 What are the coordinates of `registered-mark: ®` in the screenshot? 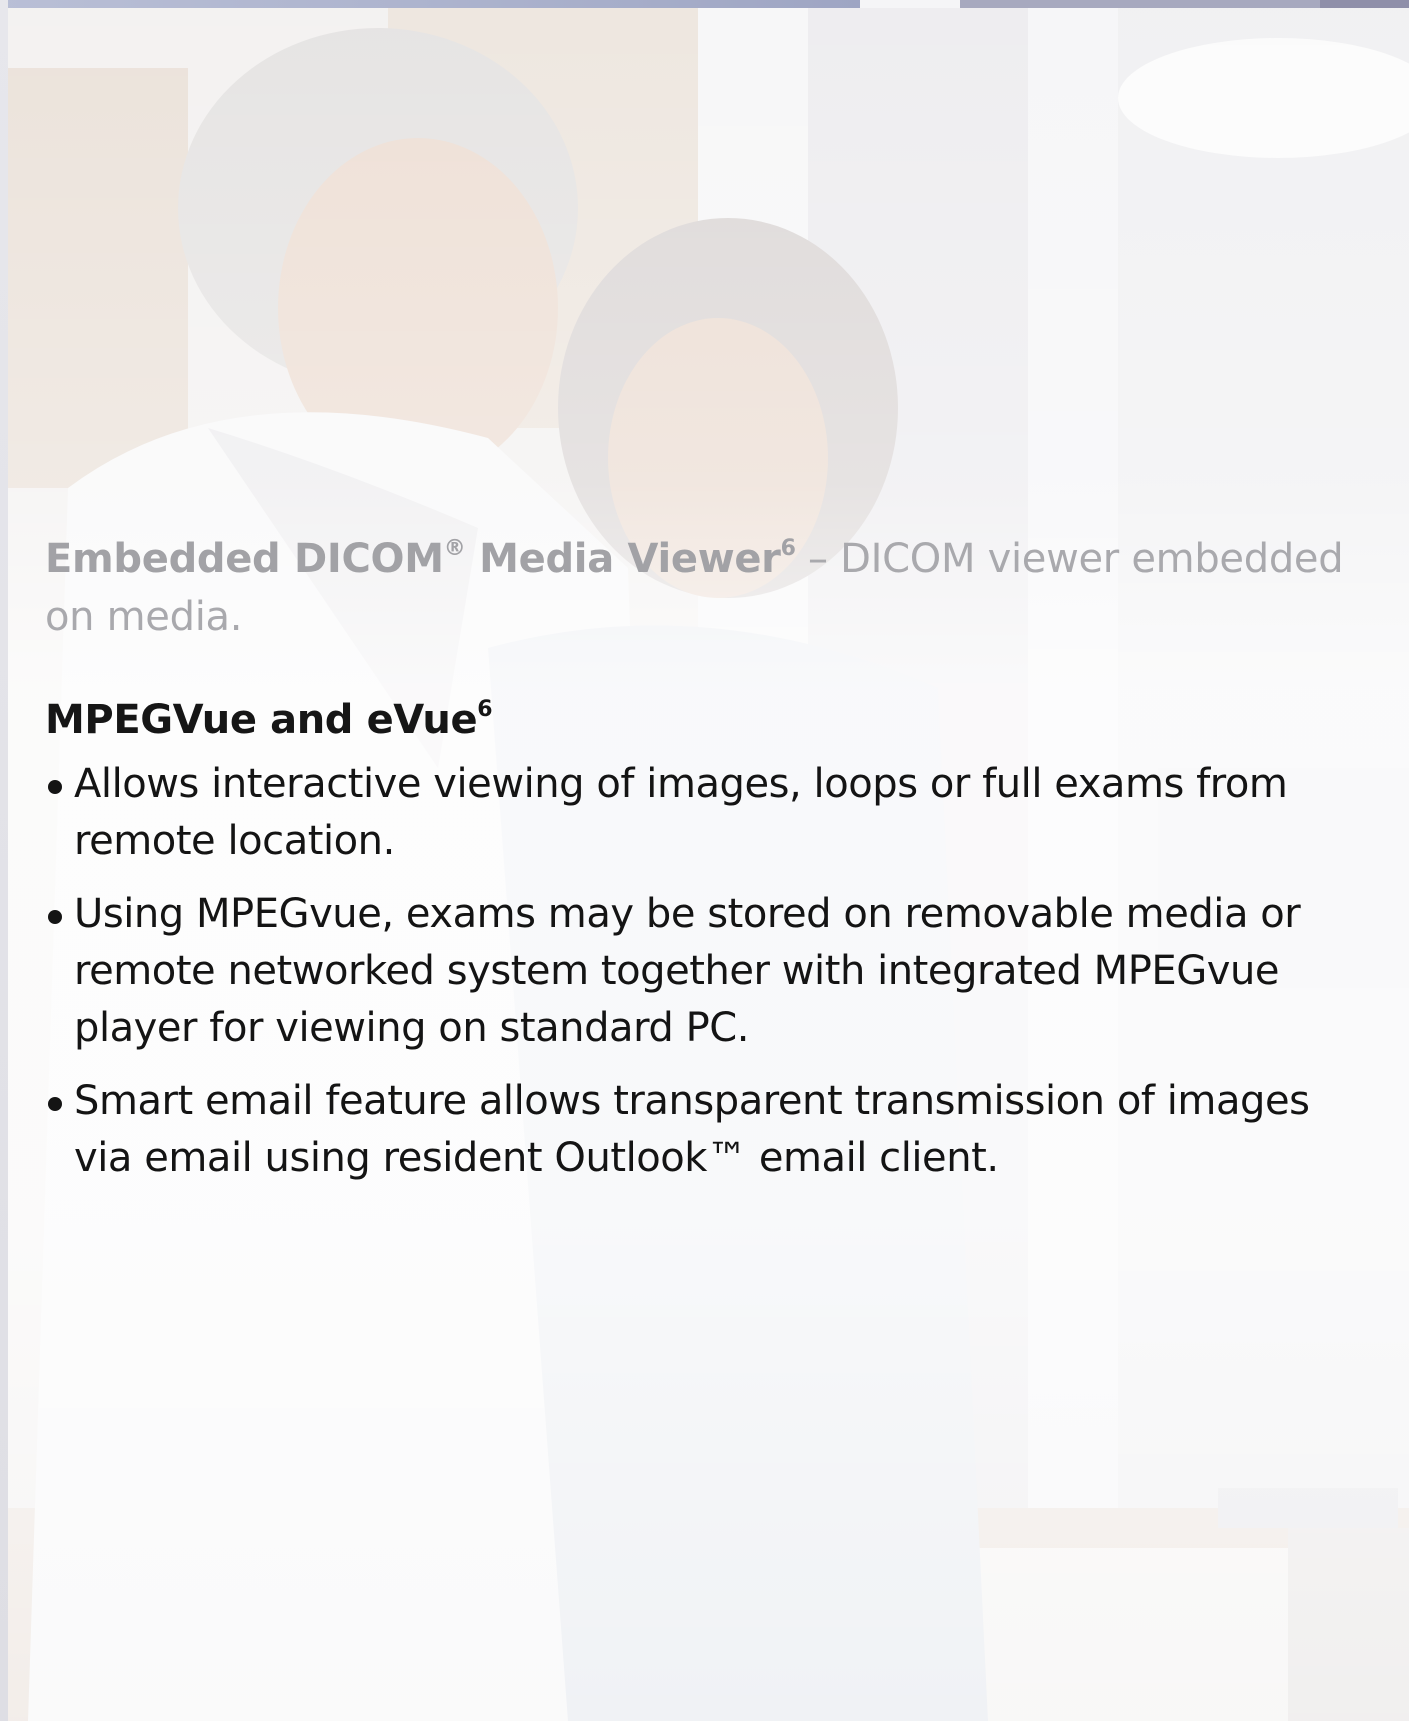 It's located at (454, 548).